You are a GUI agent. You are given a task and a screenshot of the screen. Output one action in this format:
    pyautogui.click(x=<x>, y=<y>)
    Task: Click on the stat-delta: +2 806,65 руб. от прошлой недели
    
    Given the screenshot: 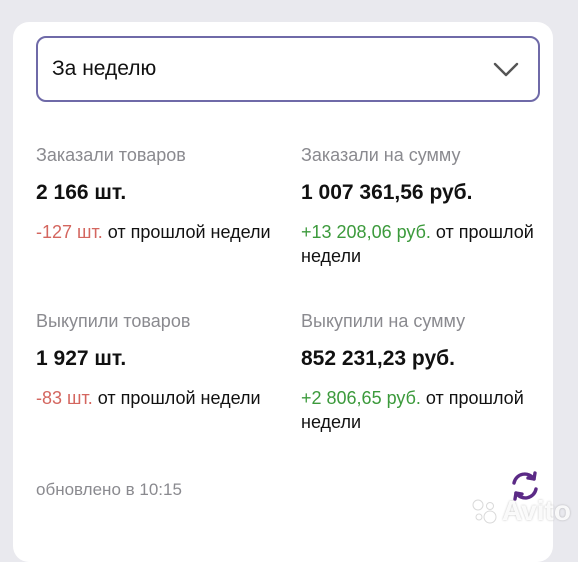 What is the action you would take?
    pyautogui.click(x=423, y=410)
    